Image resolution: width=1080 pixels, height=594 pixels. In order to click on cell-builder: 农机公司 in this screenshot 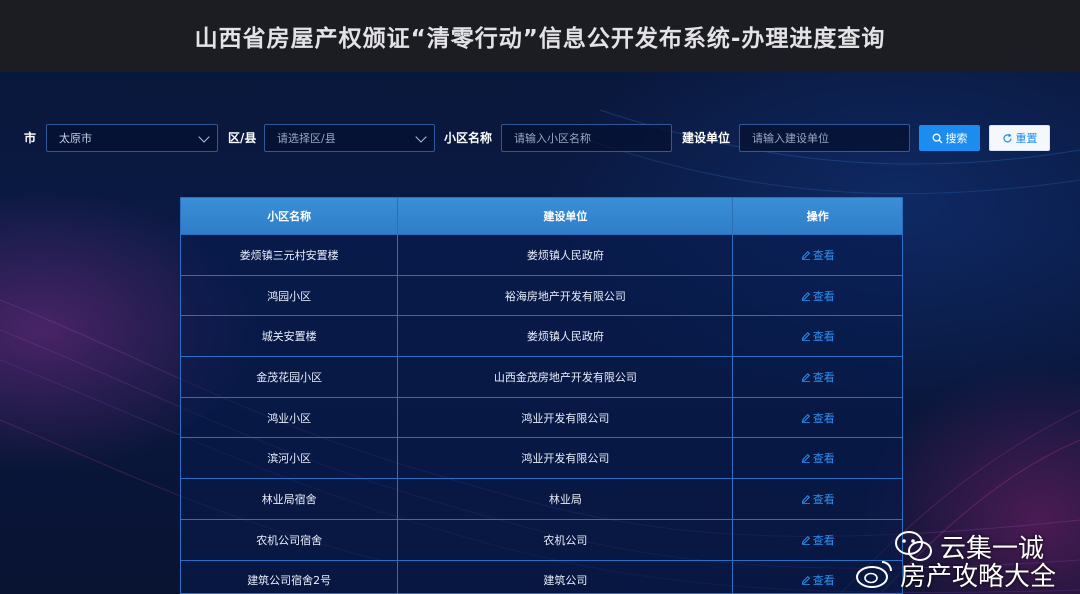, I will do `click(566, 539)`.